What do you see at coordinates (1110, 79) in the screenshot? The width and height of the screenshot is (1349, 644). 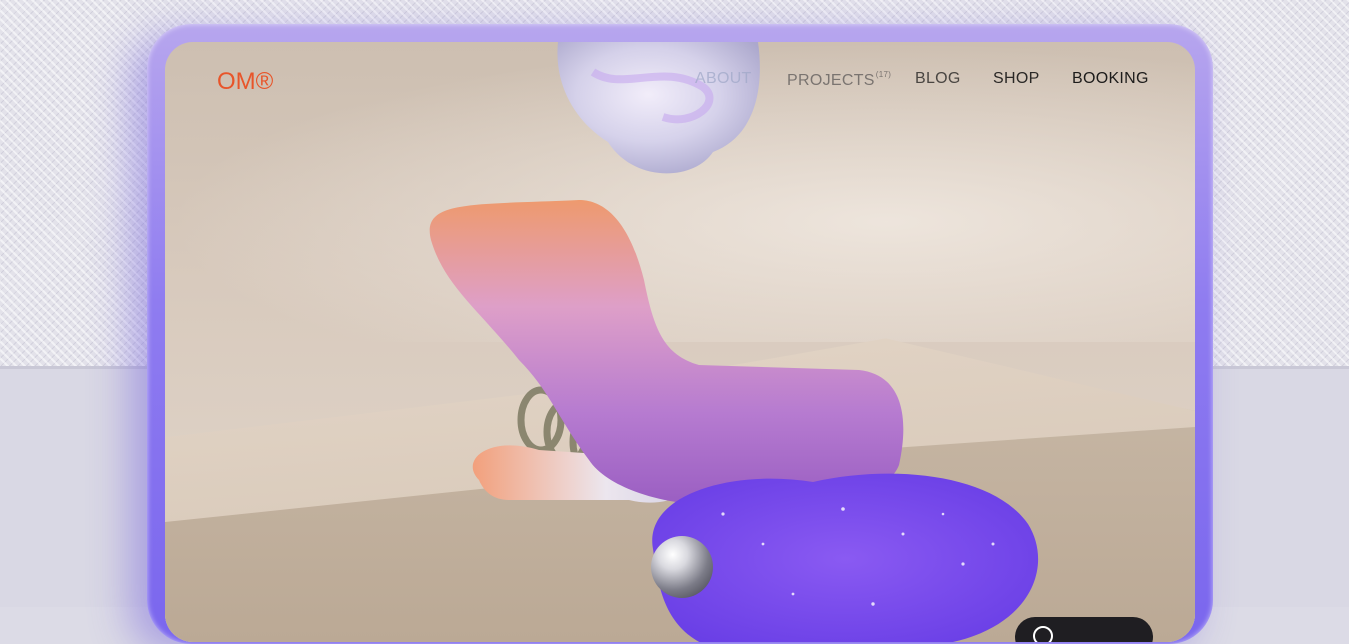 I see `nav-booking: BOOKING` at bounding box center [1110, 79].